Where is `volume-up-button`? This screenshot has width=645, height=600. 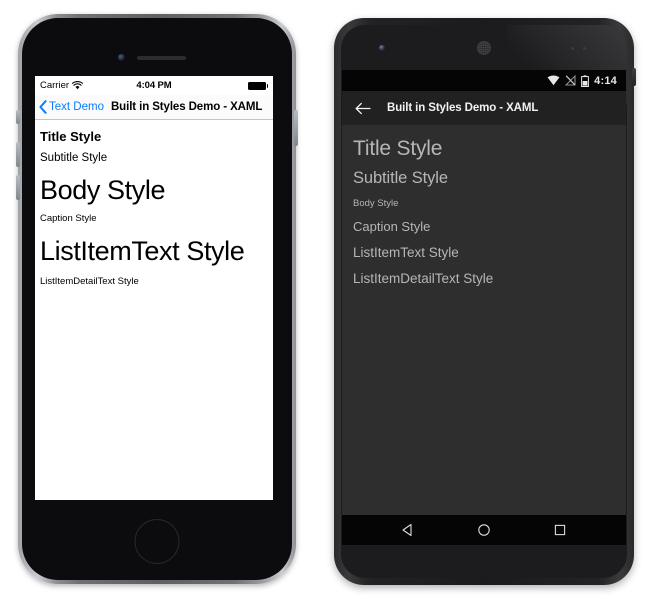 volume-up-button is located at coordinates (18, 154).